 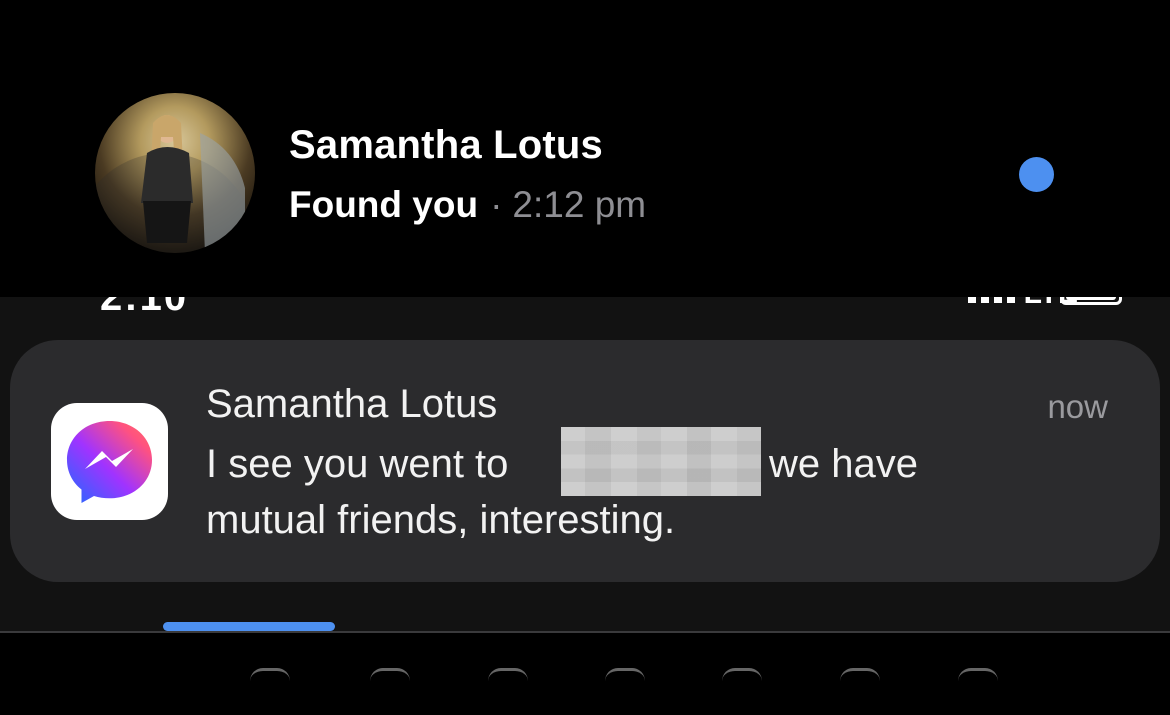 What do you see at coordinates (585, 632) in the screenshot?
I see `divider` at bounding box center [585, 632].